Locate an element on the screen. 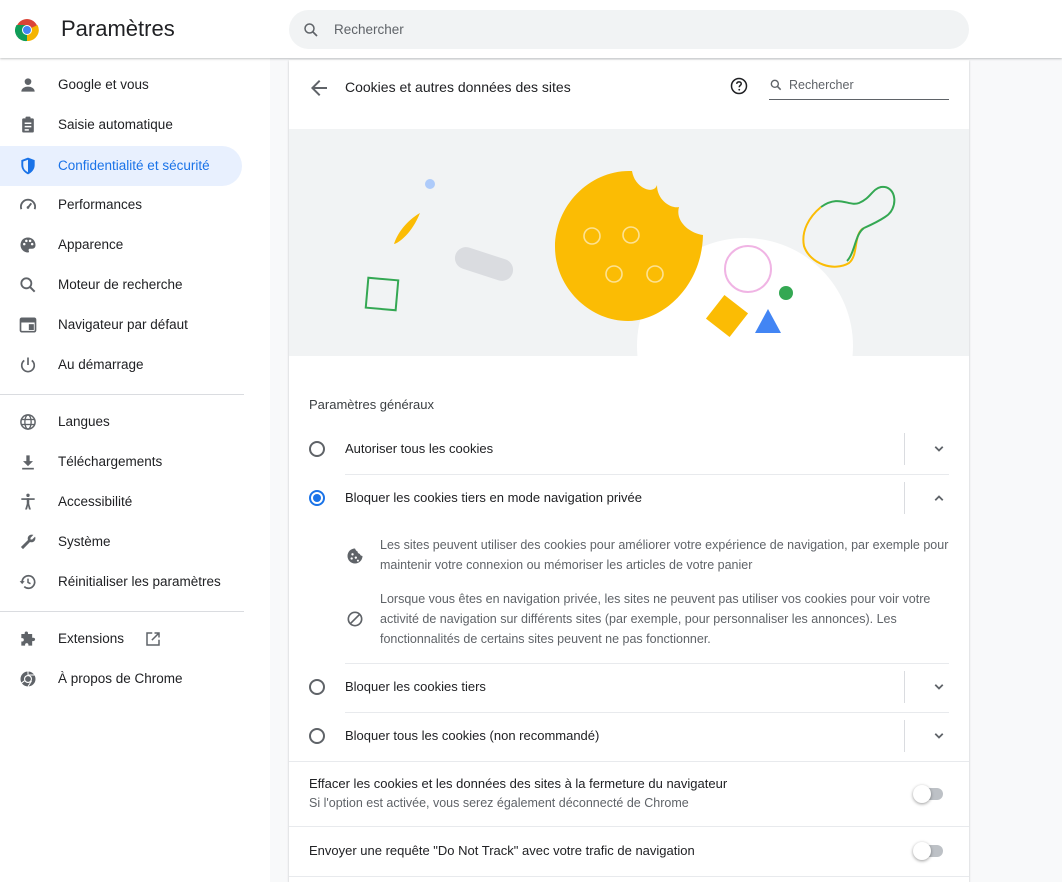 The image size is (1062, 882). sidebar-item-label: Système is located at coordinates (84, 541).